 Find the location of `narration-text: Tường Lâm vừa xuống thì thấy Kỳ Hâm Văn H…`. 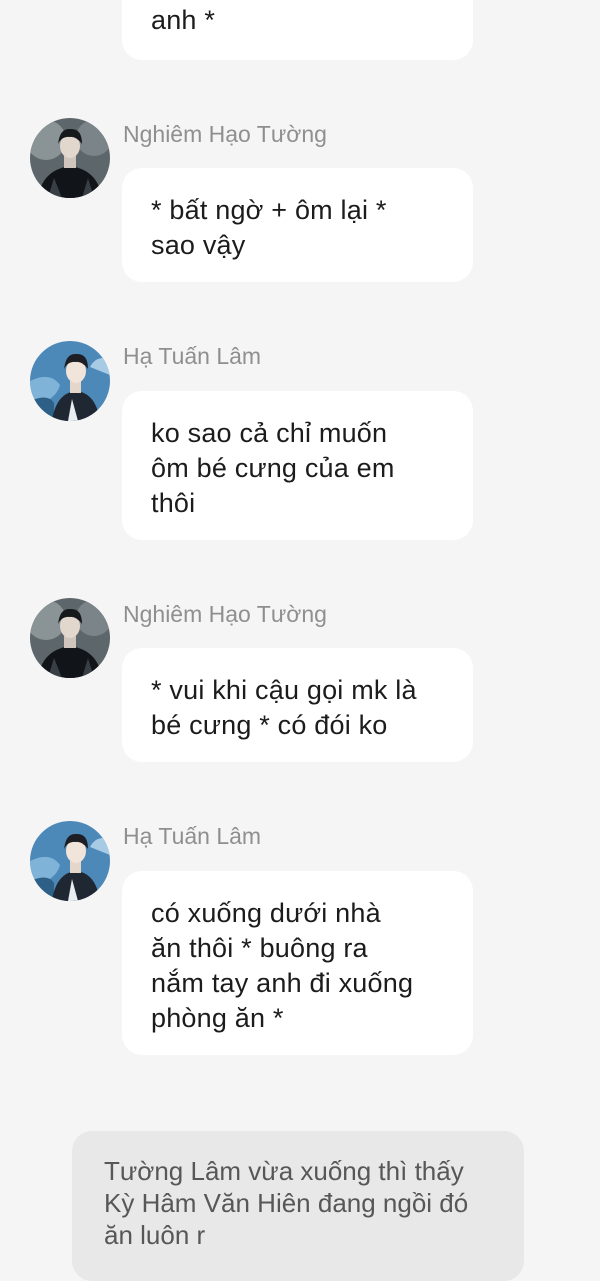

narration-text: Tường Lâm vừa xuống thì thấy Kỳ Hâm Văn H… is located at coordinates (286, 1203).